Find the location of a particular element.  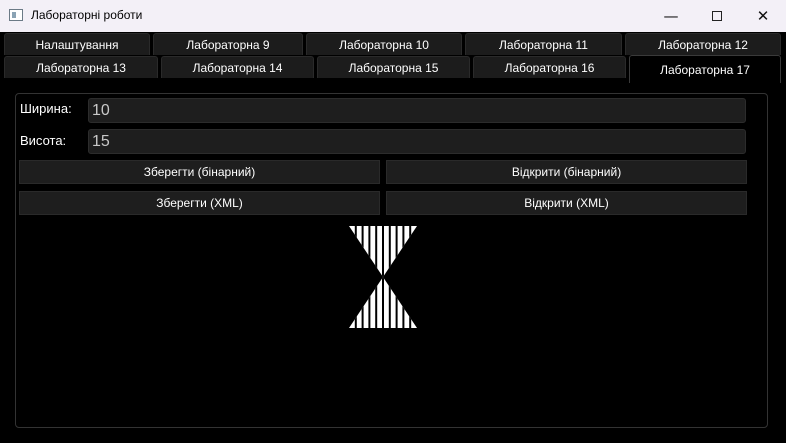

title-bar: Лабораторні роботи — ✕ is located at coordinates (393, 16).